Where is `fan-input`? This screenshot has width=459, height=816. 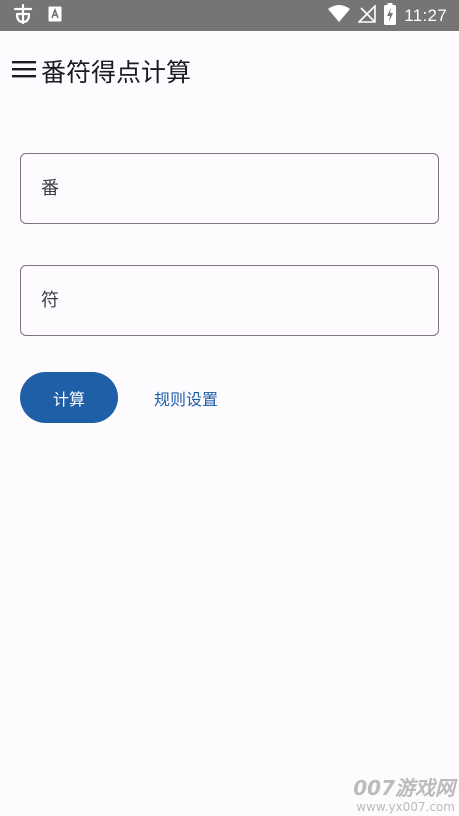
fan-input is located at coordinates (239, 188).